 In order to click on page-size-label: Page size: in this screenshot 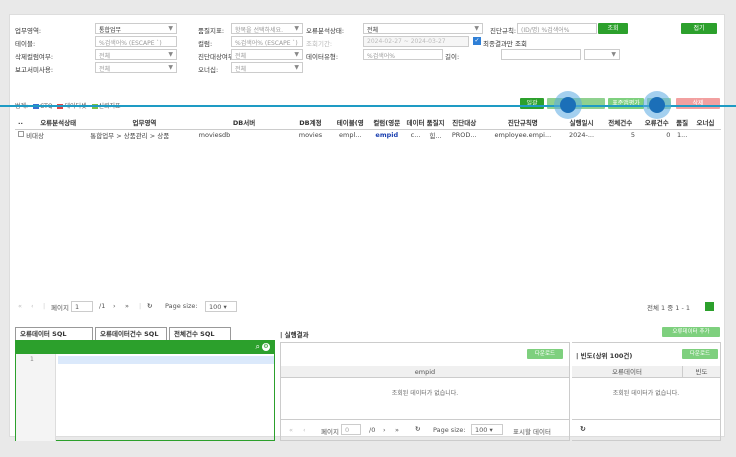, I will do `click(181, 306)`.